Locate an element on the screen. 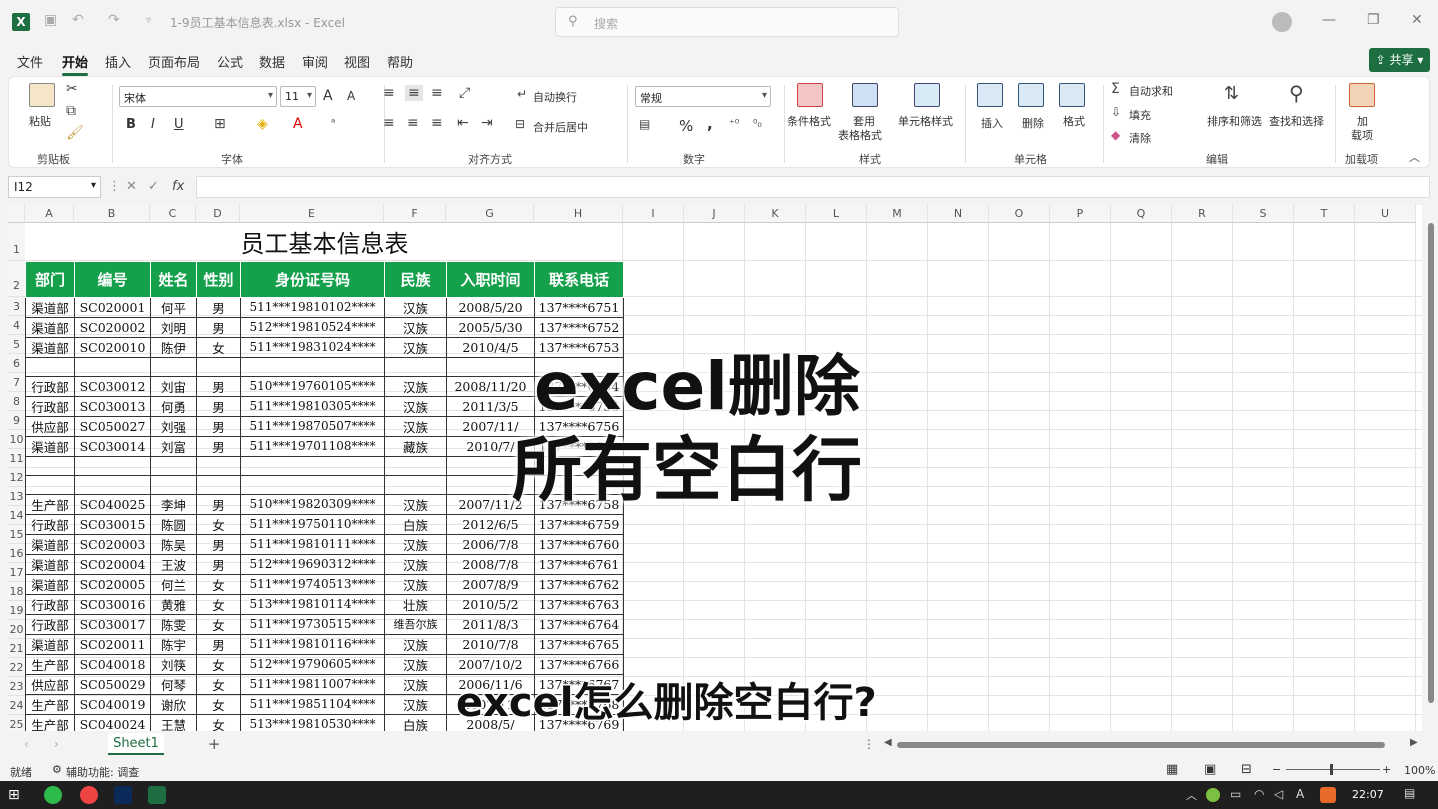 The image size is (1438, 809). table-cell: 陈雯 is located at coordinates (173, 624).